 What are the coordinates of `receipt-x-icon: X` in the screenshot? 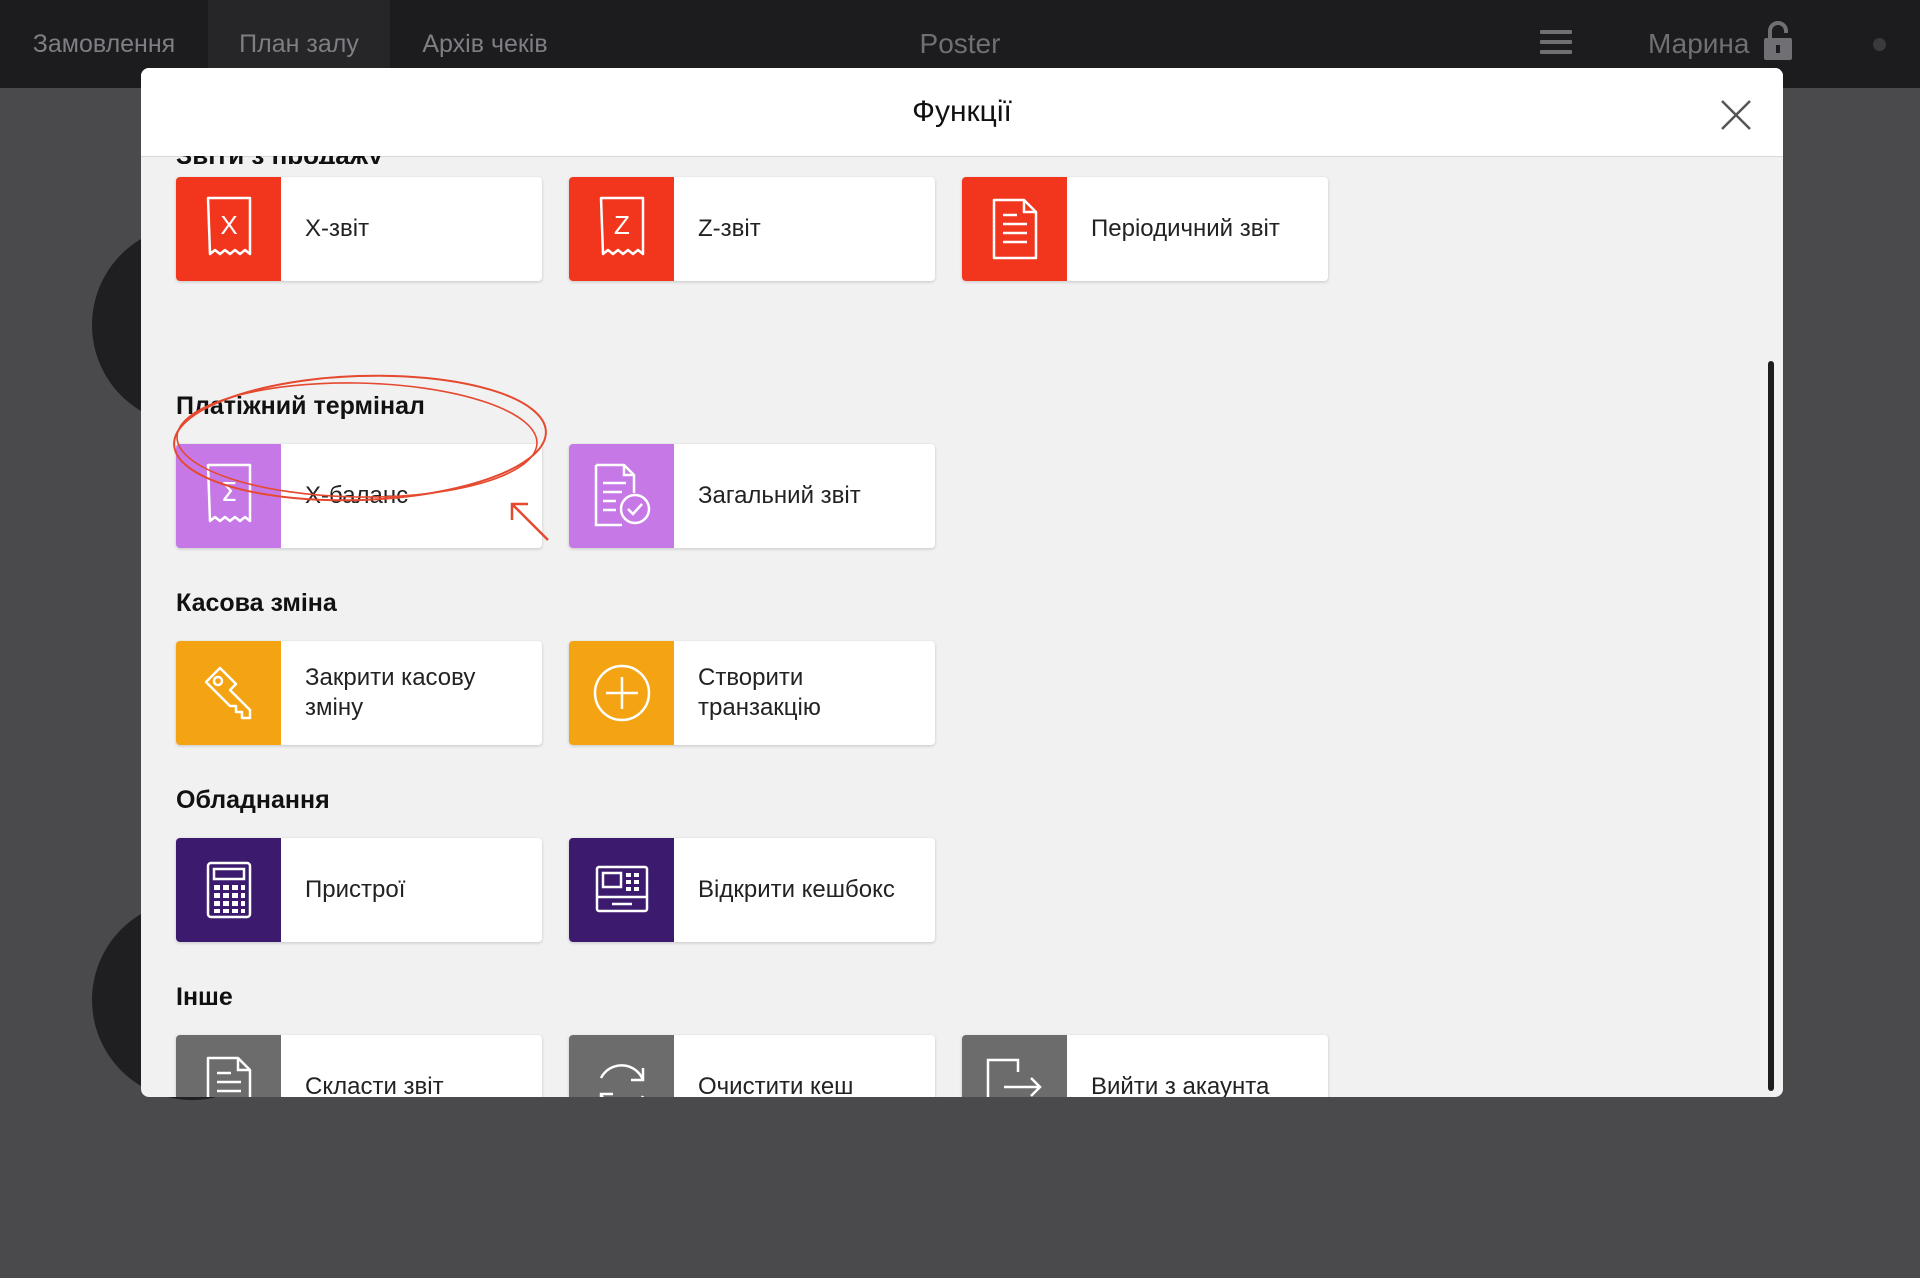 It's located at (228, 229).